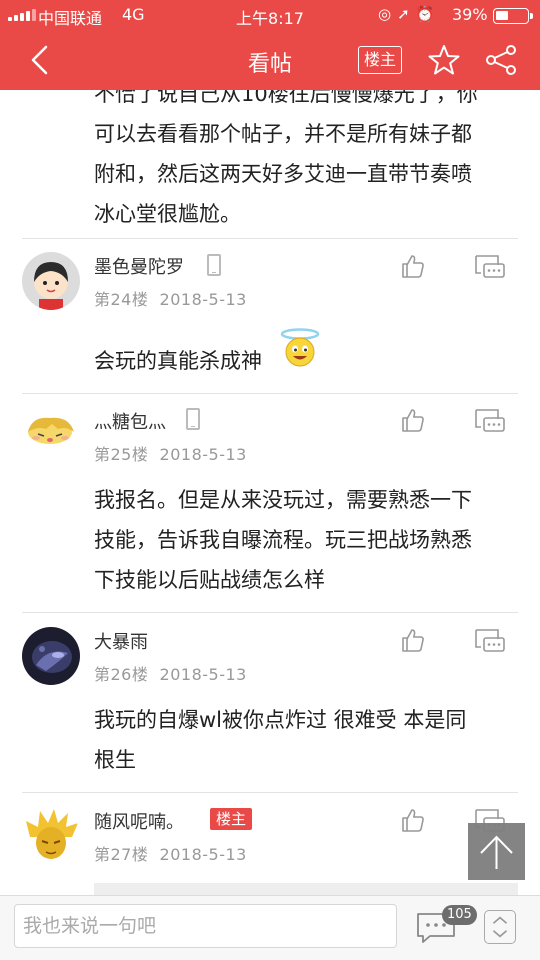 The height and width of the screenshot is (960, 540). What do you see at coordinates (380, 60) in the screenshot?
I see `only-owner-button: 楼主` at bounding box center [380, 60].